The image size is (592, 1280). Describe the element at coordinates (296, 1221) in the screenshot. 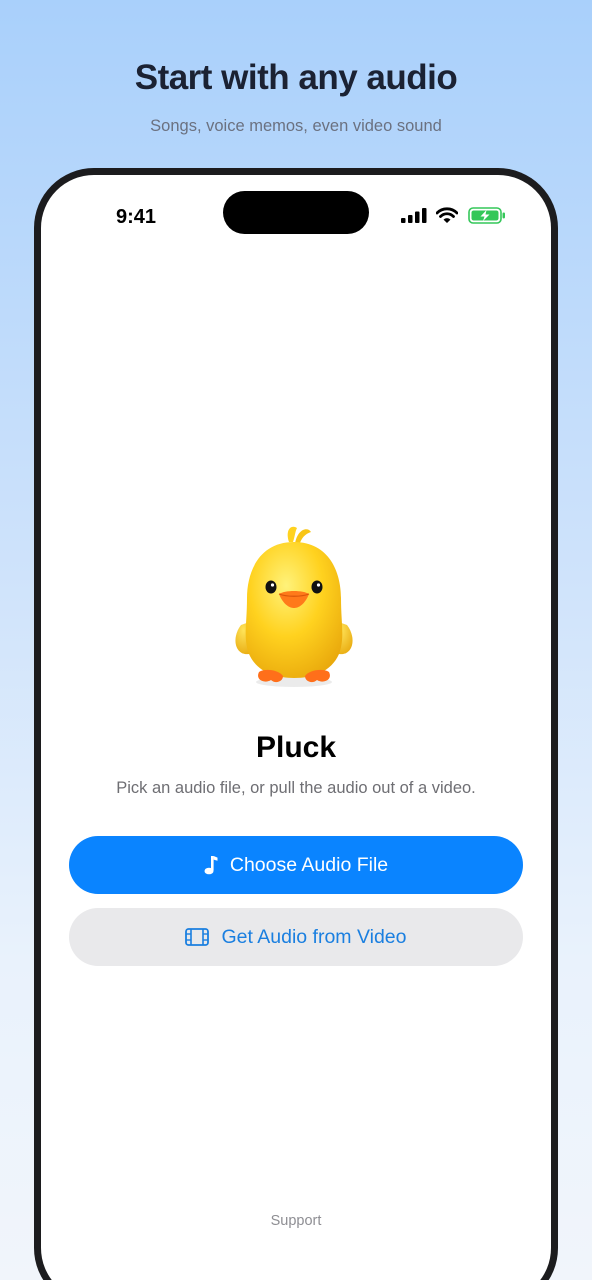

I see `support-link: Support` at that location.